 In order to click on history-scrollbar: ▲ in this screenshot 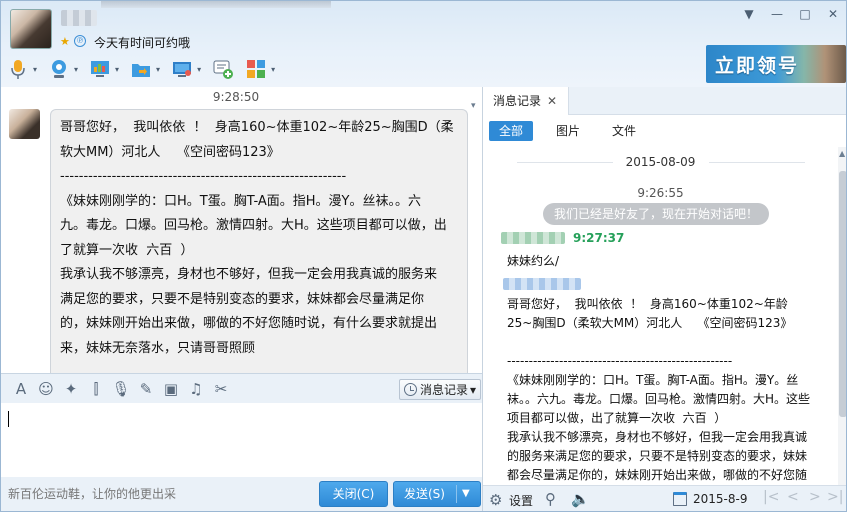, I will do `click(842, 316)`.